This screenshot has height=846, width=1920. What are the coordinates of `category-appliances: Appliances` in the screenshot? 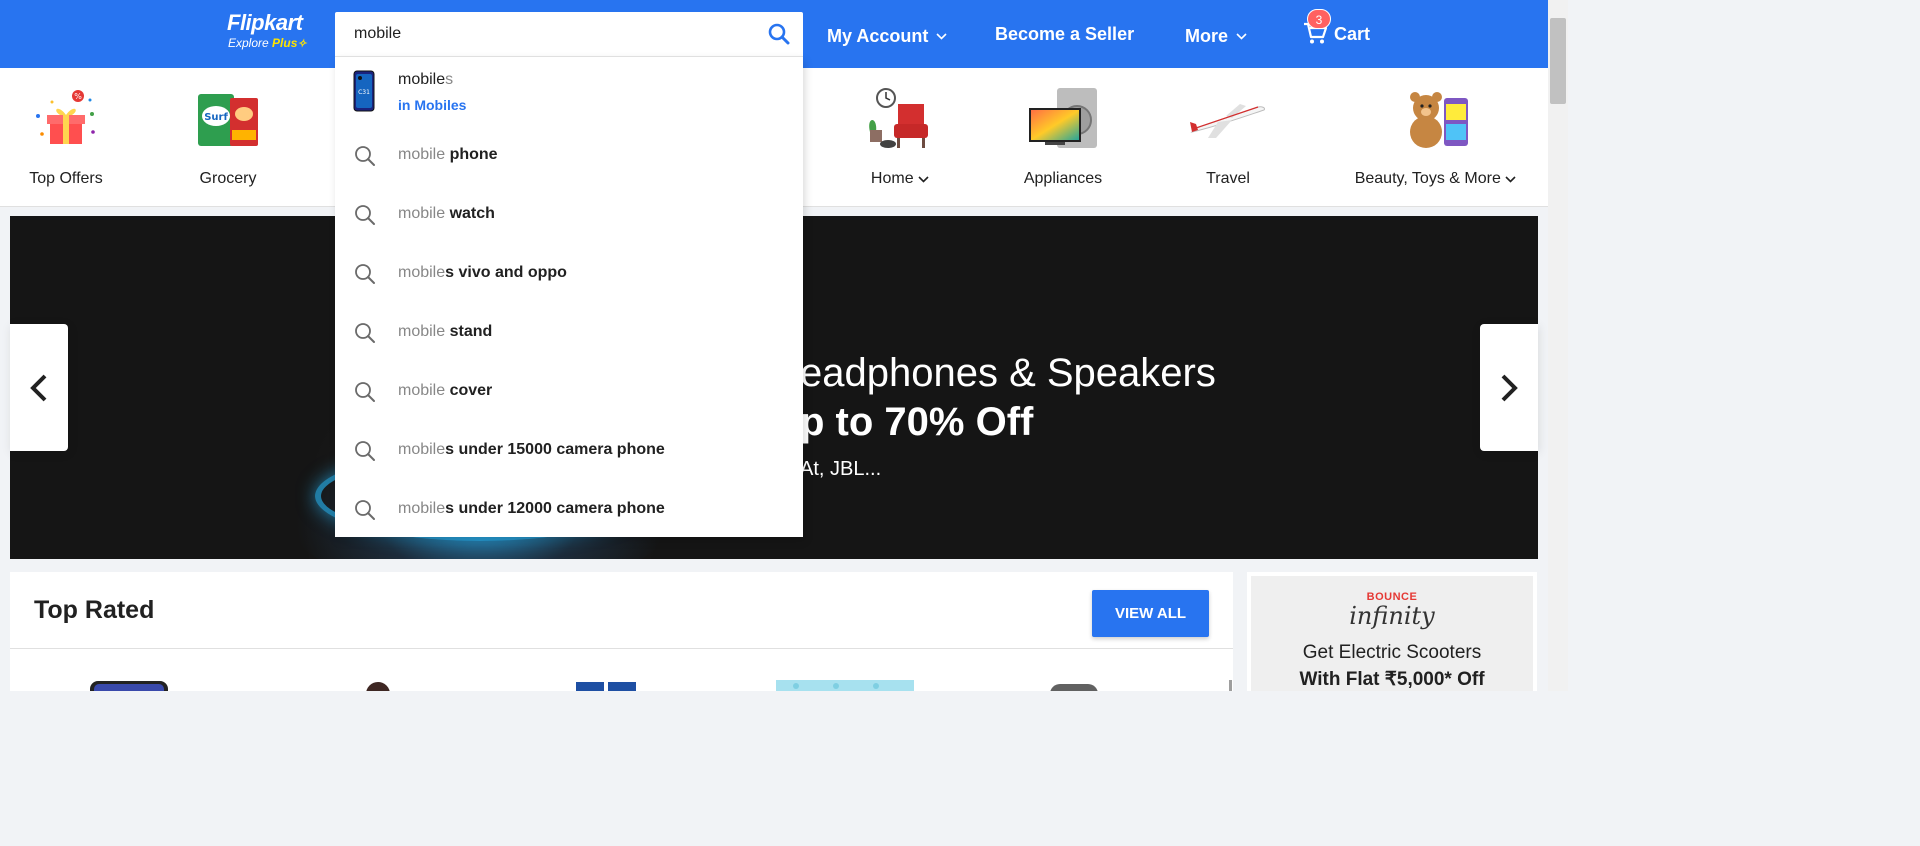 It's located at (1063, 137).